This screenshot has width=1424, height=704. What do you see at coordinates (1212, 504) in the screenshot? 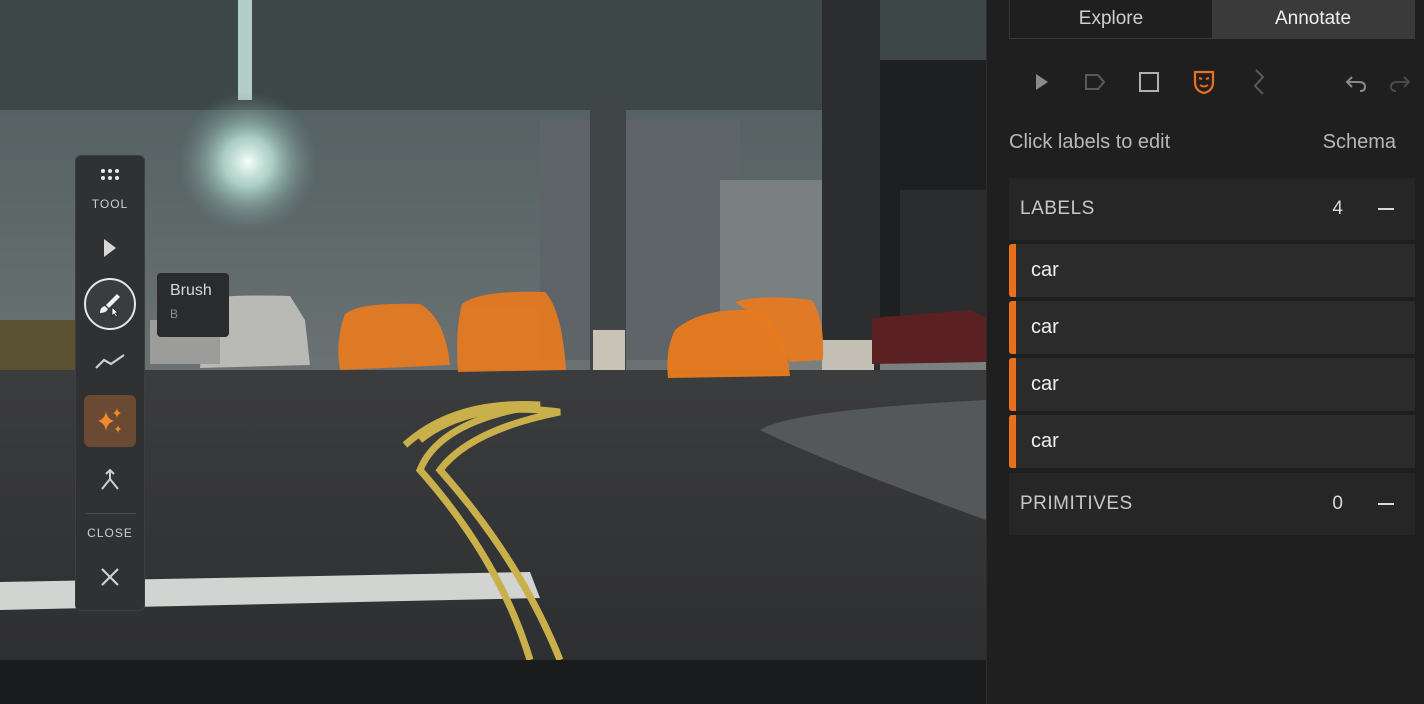
I see `primitives-section-header: PRIMITIVES 0` at bounding box center [1212, 504].